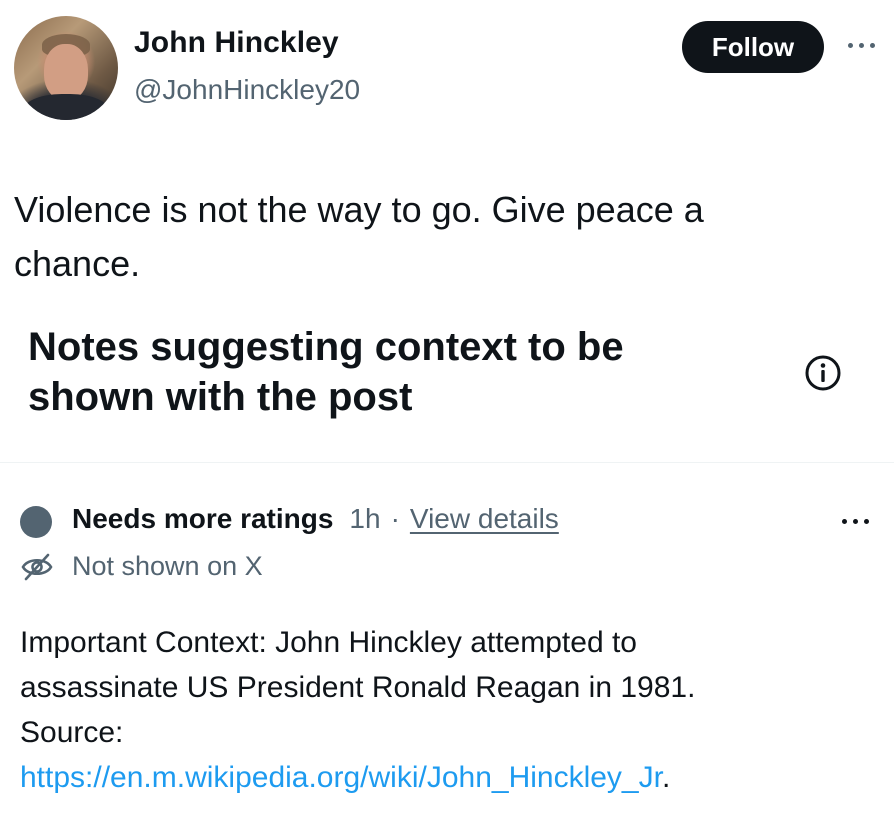 This screenshot has width=894, height=829. What do you see at coordinates (247, 90) in the screenshot?
I see `author-handle: @JohnHinckley20` at bounding box center [247, 90].